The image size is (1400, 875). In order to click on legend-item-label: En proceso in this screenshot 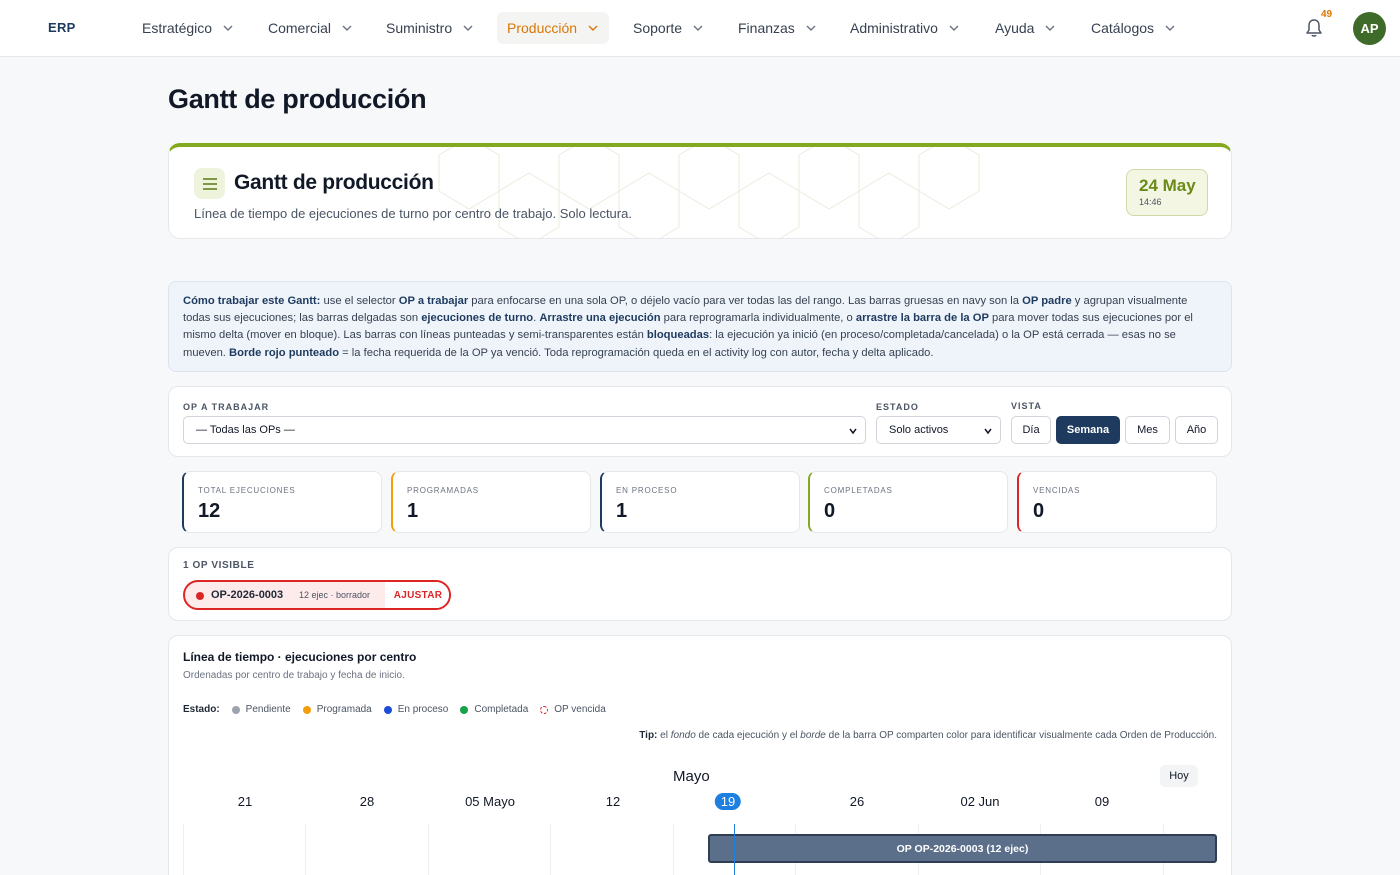, I will do `click(423, 709)`.